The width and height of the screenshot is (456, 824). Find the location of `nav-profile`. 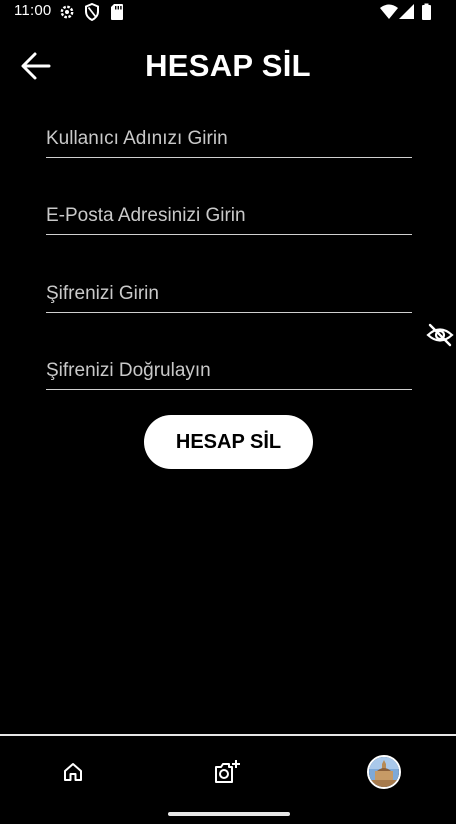

nav-profile is located at coordinates (384, 772).